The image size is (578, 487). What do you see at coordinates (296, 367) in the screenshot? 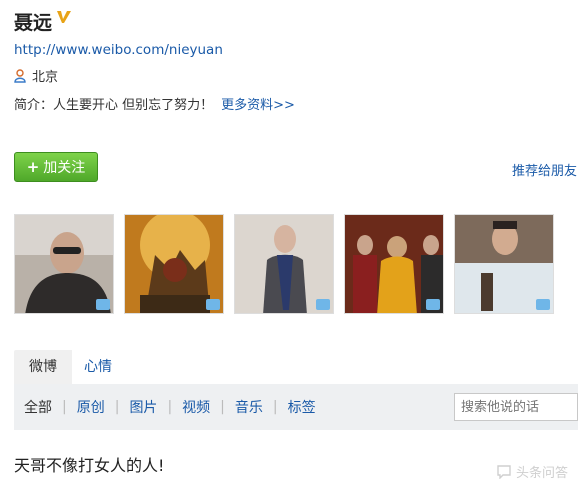
I see `tab-bar: 微博 心情` at bounding box center [296, 367].